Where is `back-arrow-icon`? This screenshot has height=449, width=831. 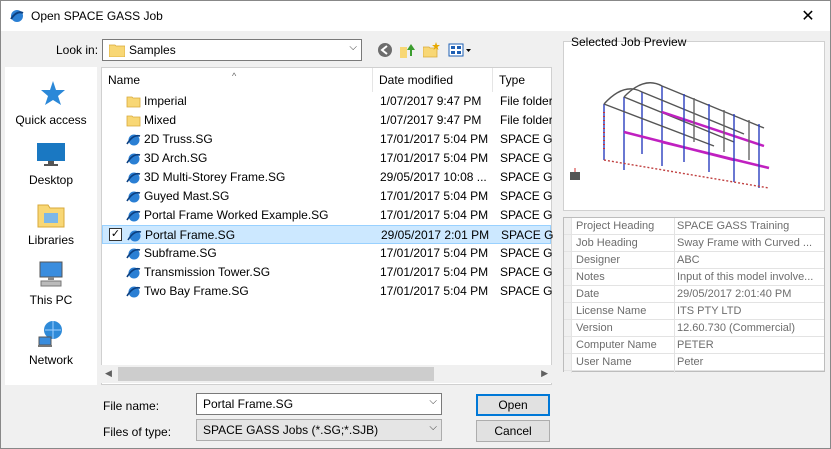 back-arrow-icon is located at coordinates (385, 50).